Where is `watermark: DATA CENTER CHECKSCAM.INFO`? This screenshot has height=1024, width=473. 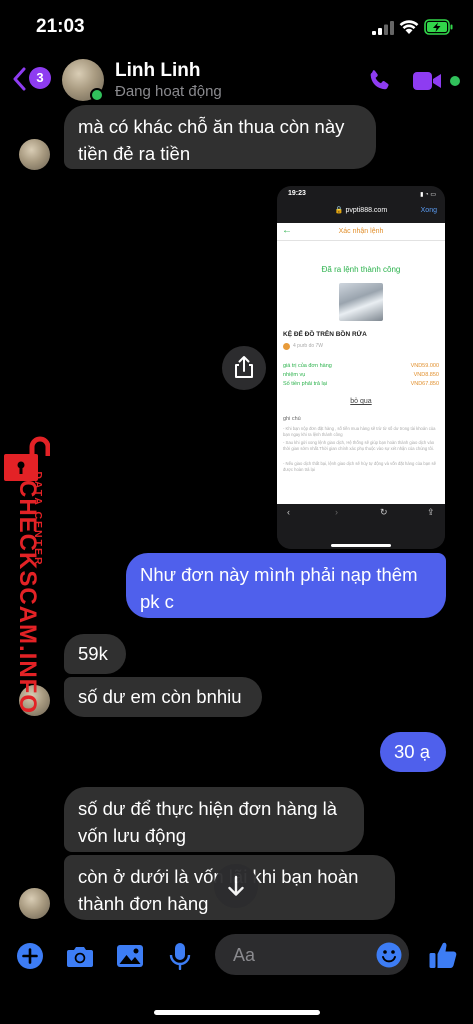
watermark: DATA CENTER CHECKSCAM.INFO is located at coordinates (30, 575).